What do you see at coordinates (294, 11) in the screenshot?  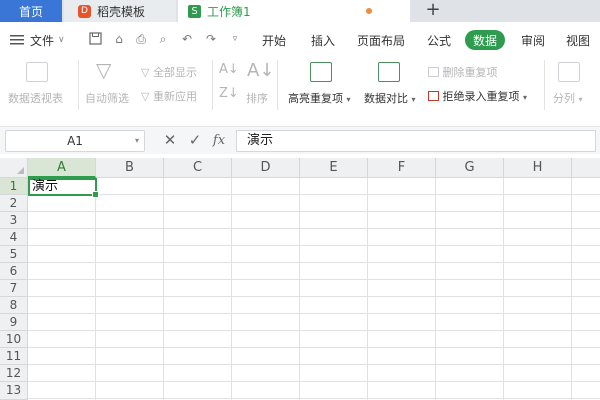 I see `tab-workbook: S 工作簿1` at bounding box center [294, 11].